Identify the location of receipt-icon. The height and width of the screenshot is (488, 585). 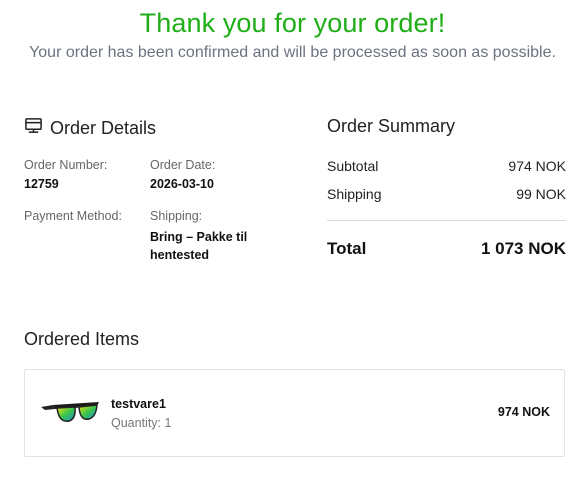
(33, 128).